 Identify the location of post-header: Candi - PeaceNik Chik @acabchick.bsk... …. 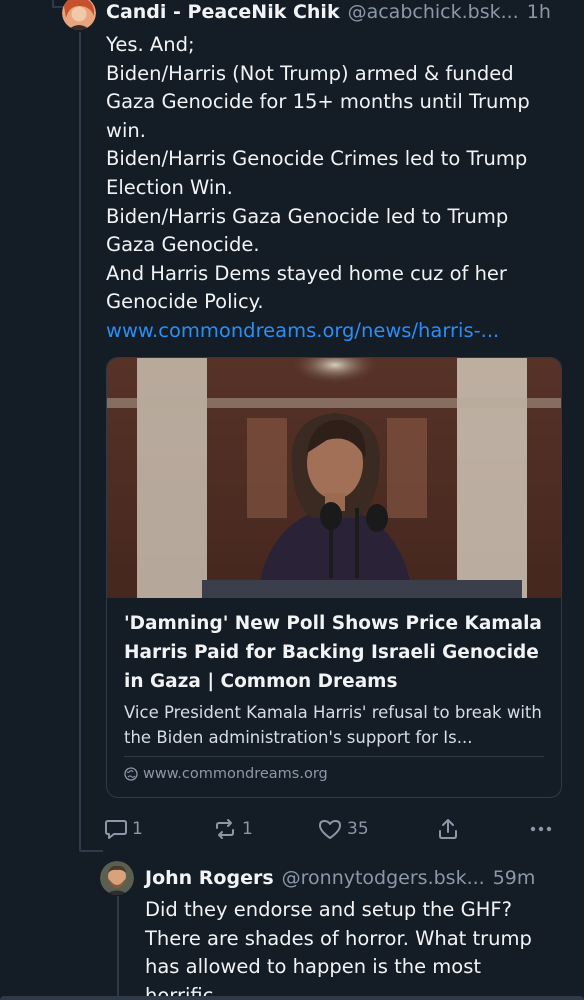
(334, 12).